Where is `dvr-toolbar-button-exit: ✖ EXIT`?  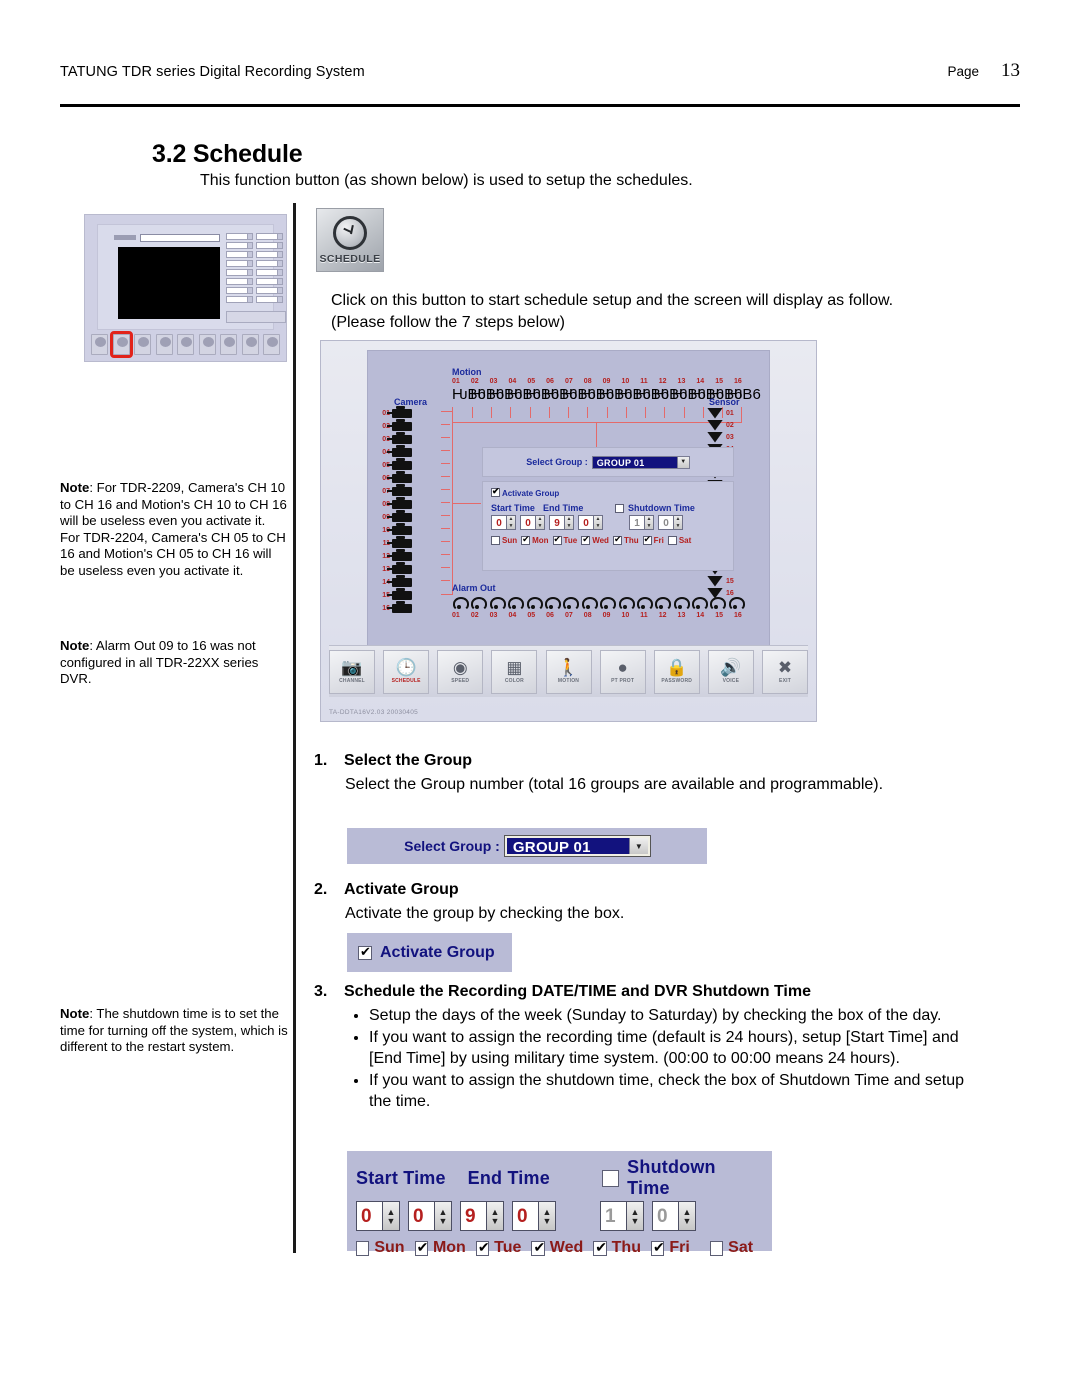 dvr-toolbar-button-exit: ✖ EXIT is located at coordinates (785, 671).